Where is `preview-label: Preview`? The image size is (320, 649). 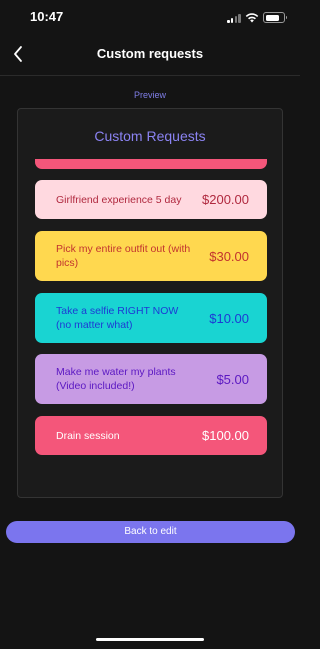 preview-label: Preview is located at coordinates (149, 95).